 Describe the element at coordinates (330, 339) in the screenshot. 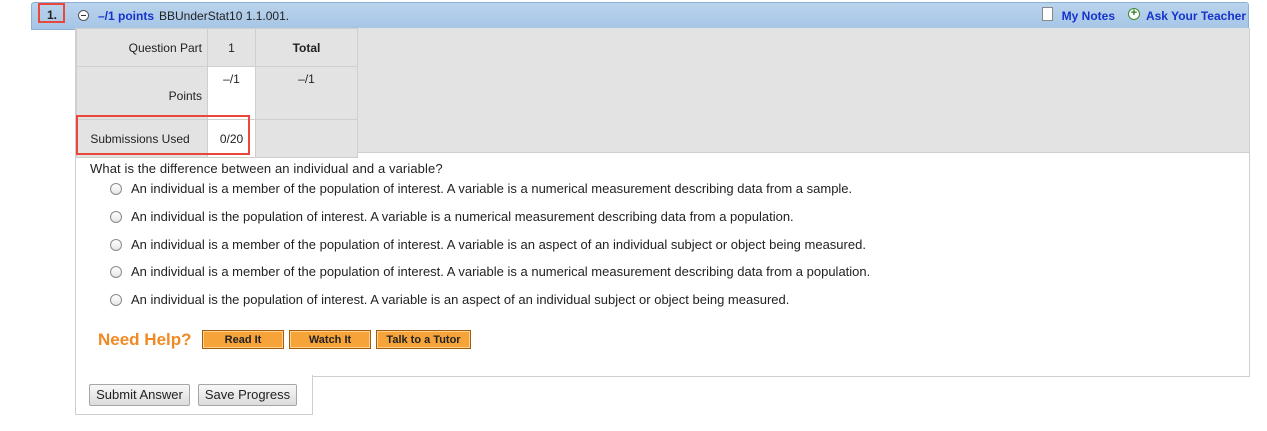

I see `watch-it-button: Watch It` at that location.